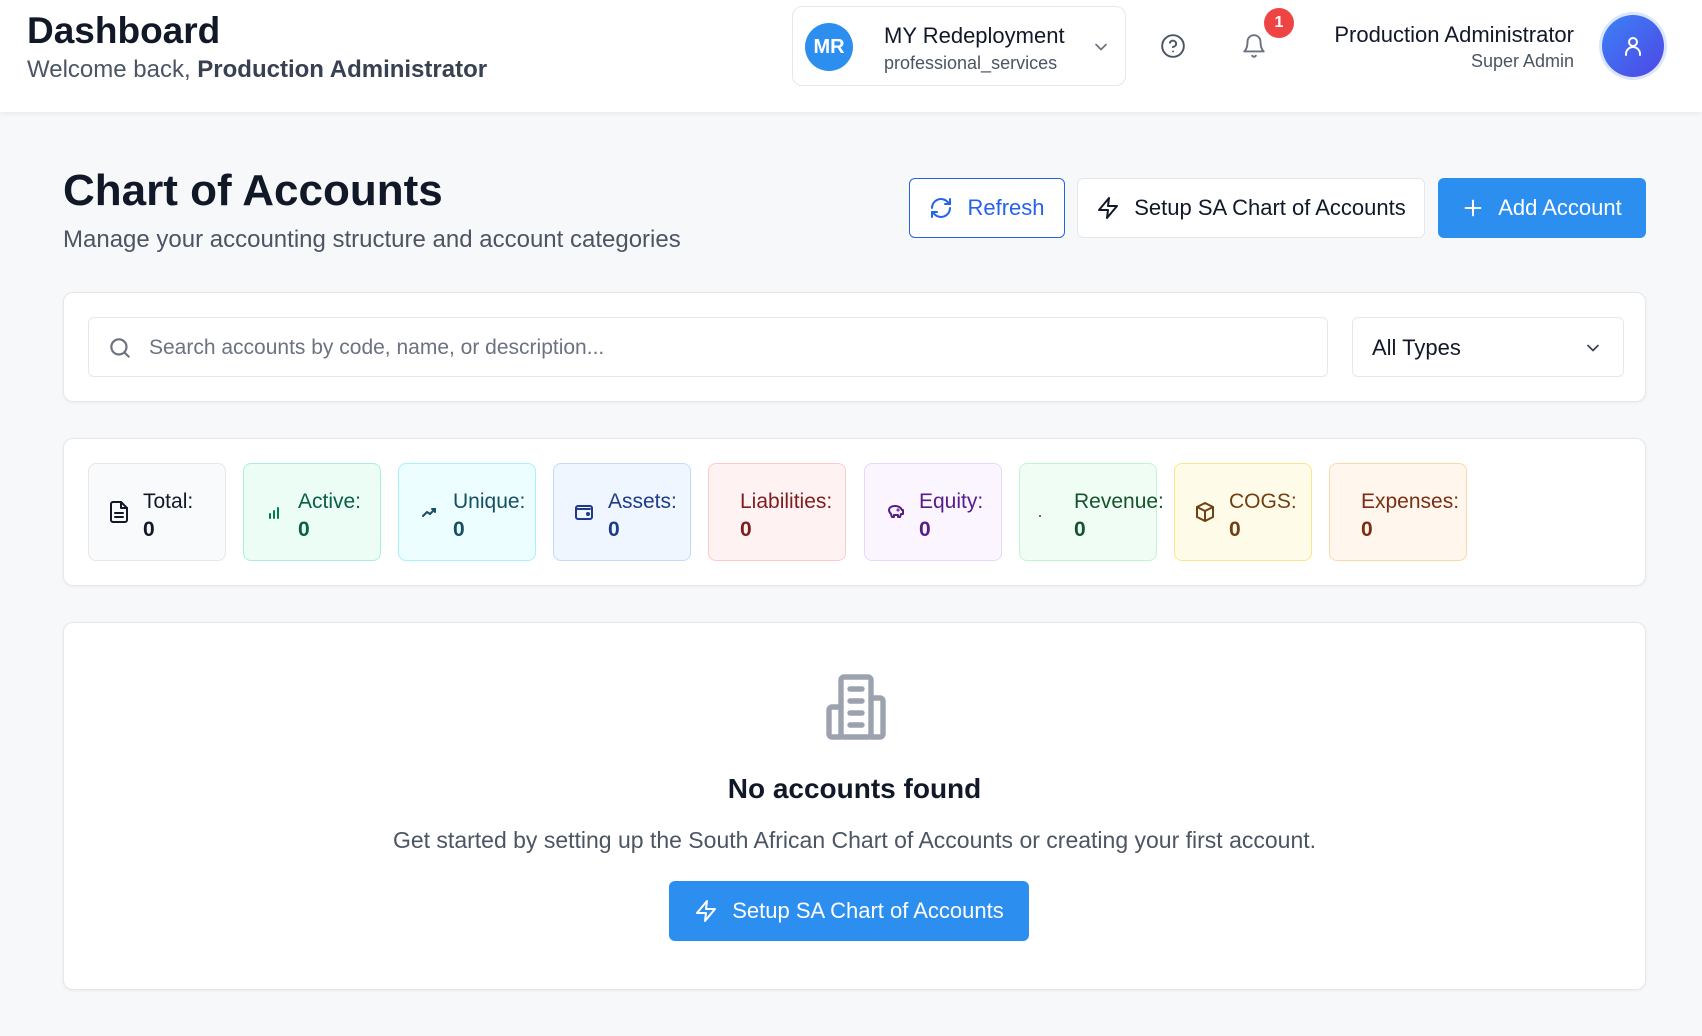 The image size is (1702, 1036). What do you see at coordinates (429, 512) in the screenshot?
I see `trending-up-icon` at bounding box center [429, 512].